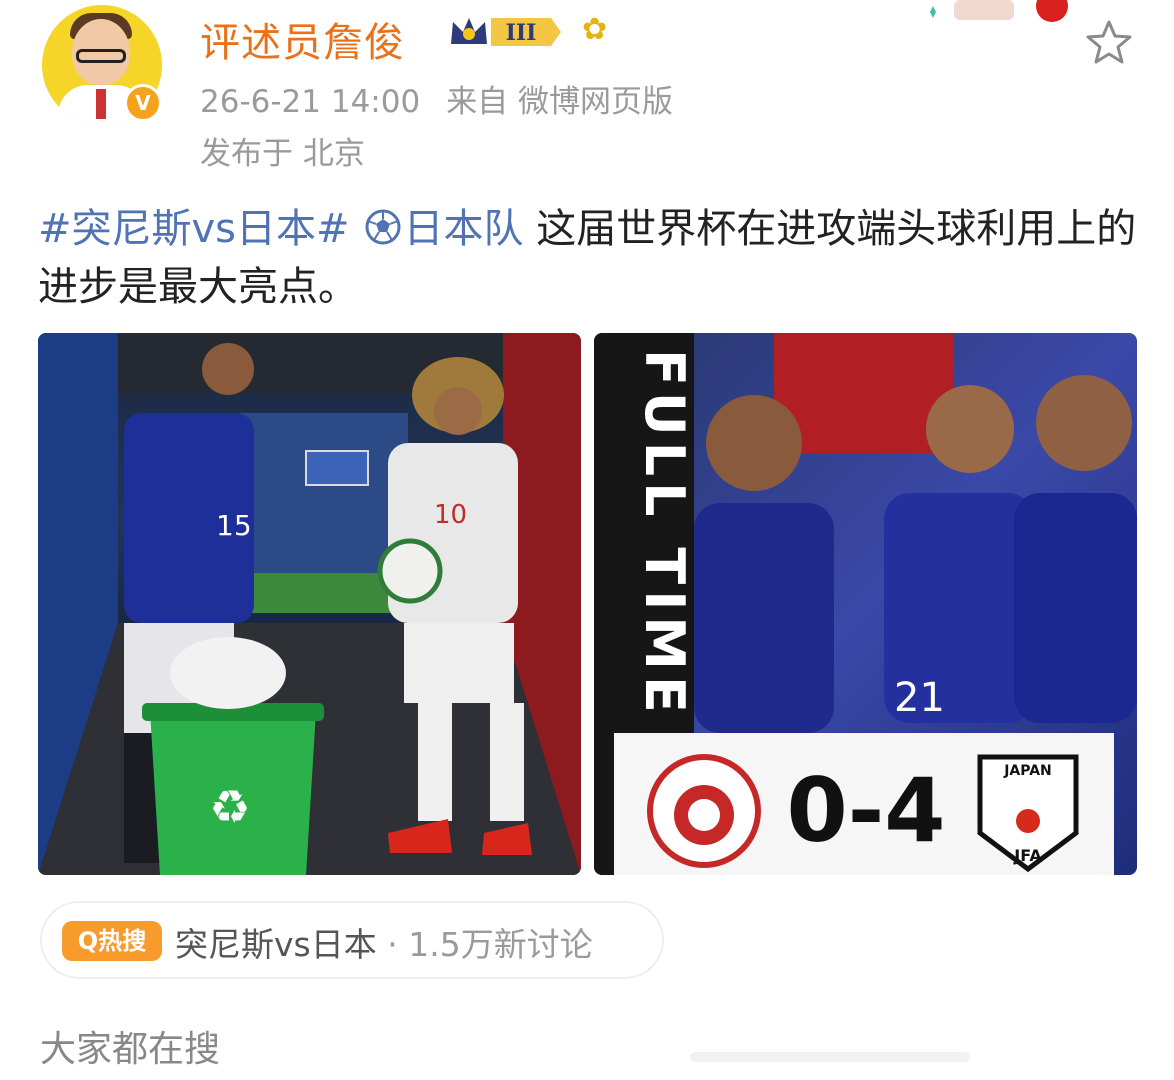 This screenshot has height=1080, width=1174. I want to click on level-badge-text: III, so click(521, 33).